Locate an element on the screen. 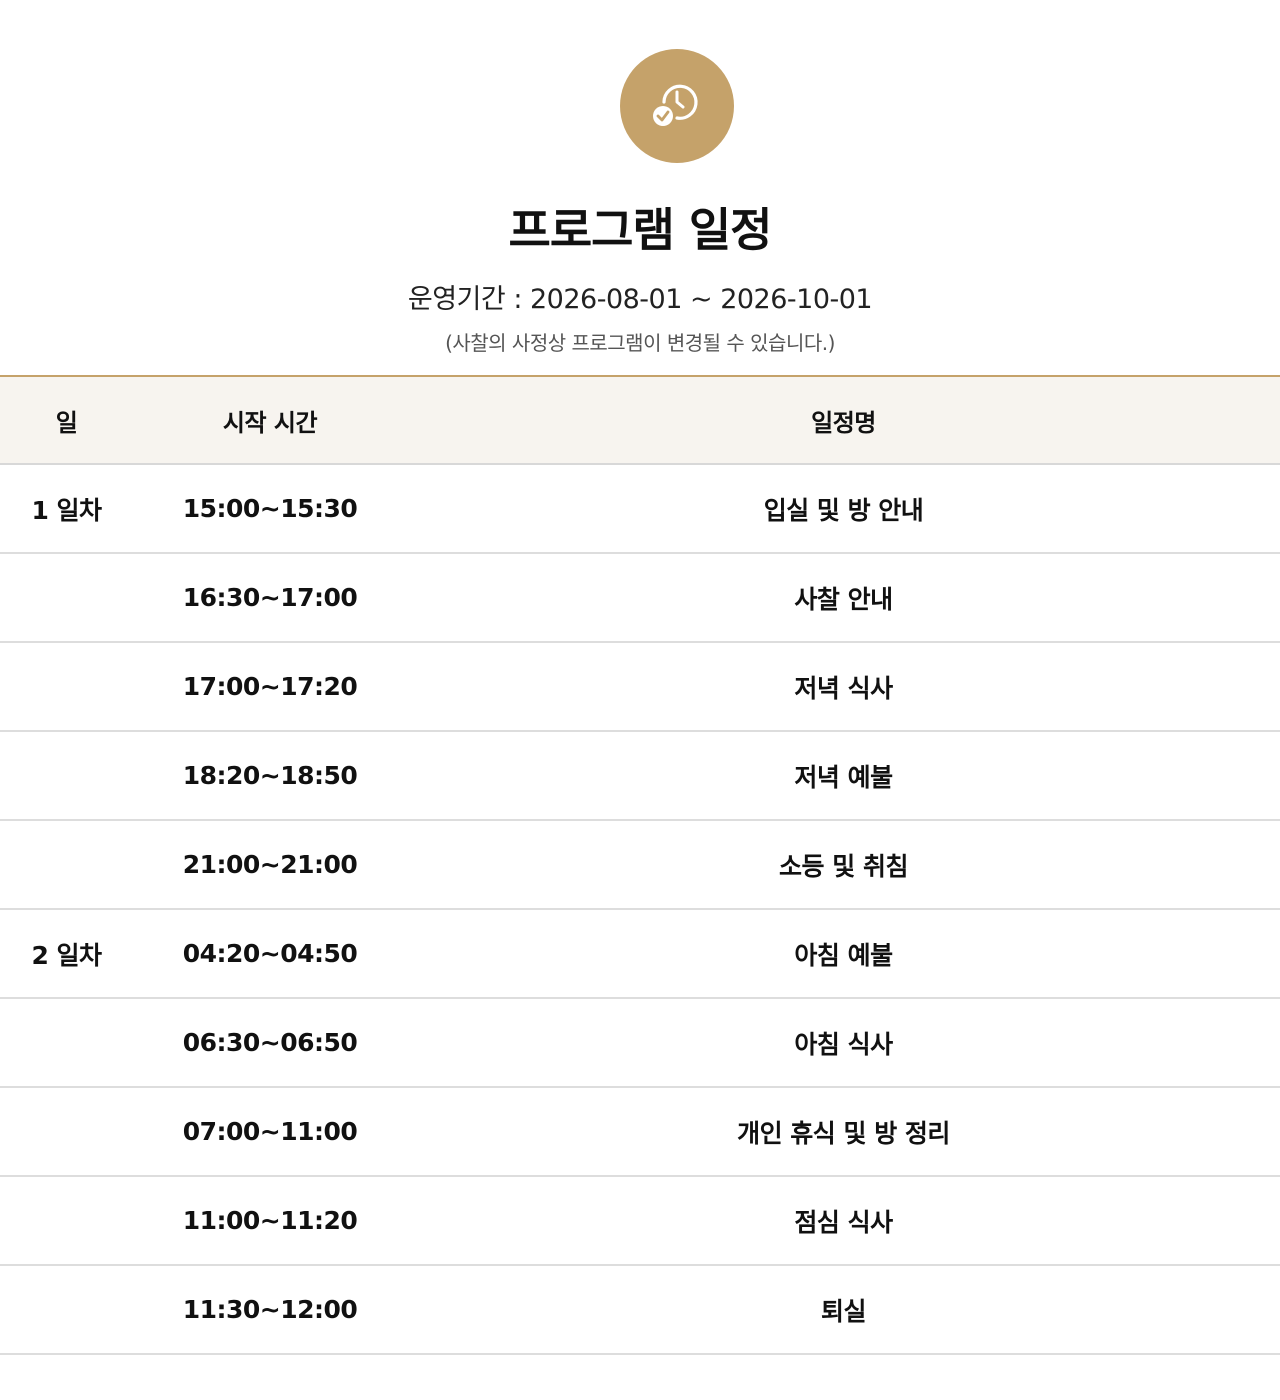 The width and height of the screenshot is (1280, 1400). table-row: 16:30~17:00 사찰 안내 is located at coordinates (640, 598).